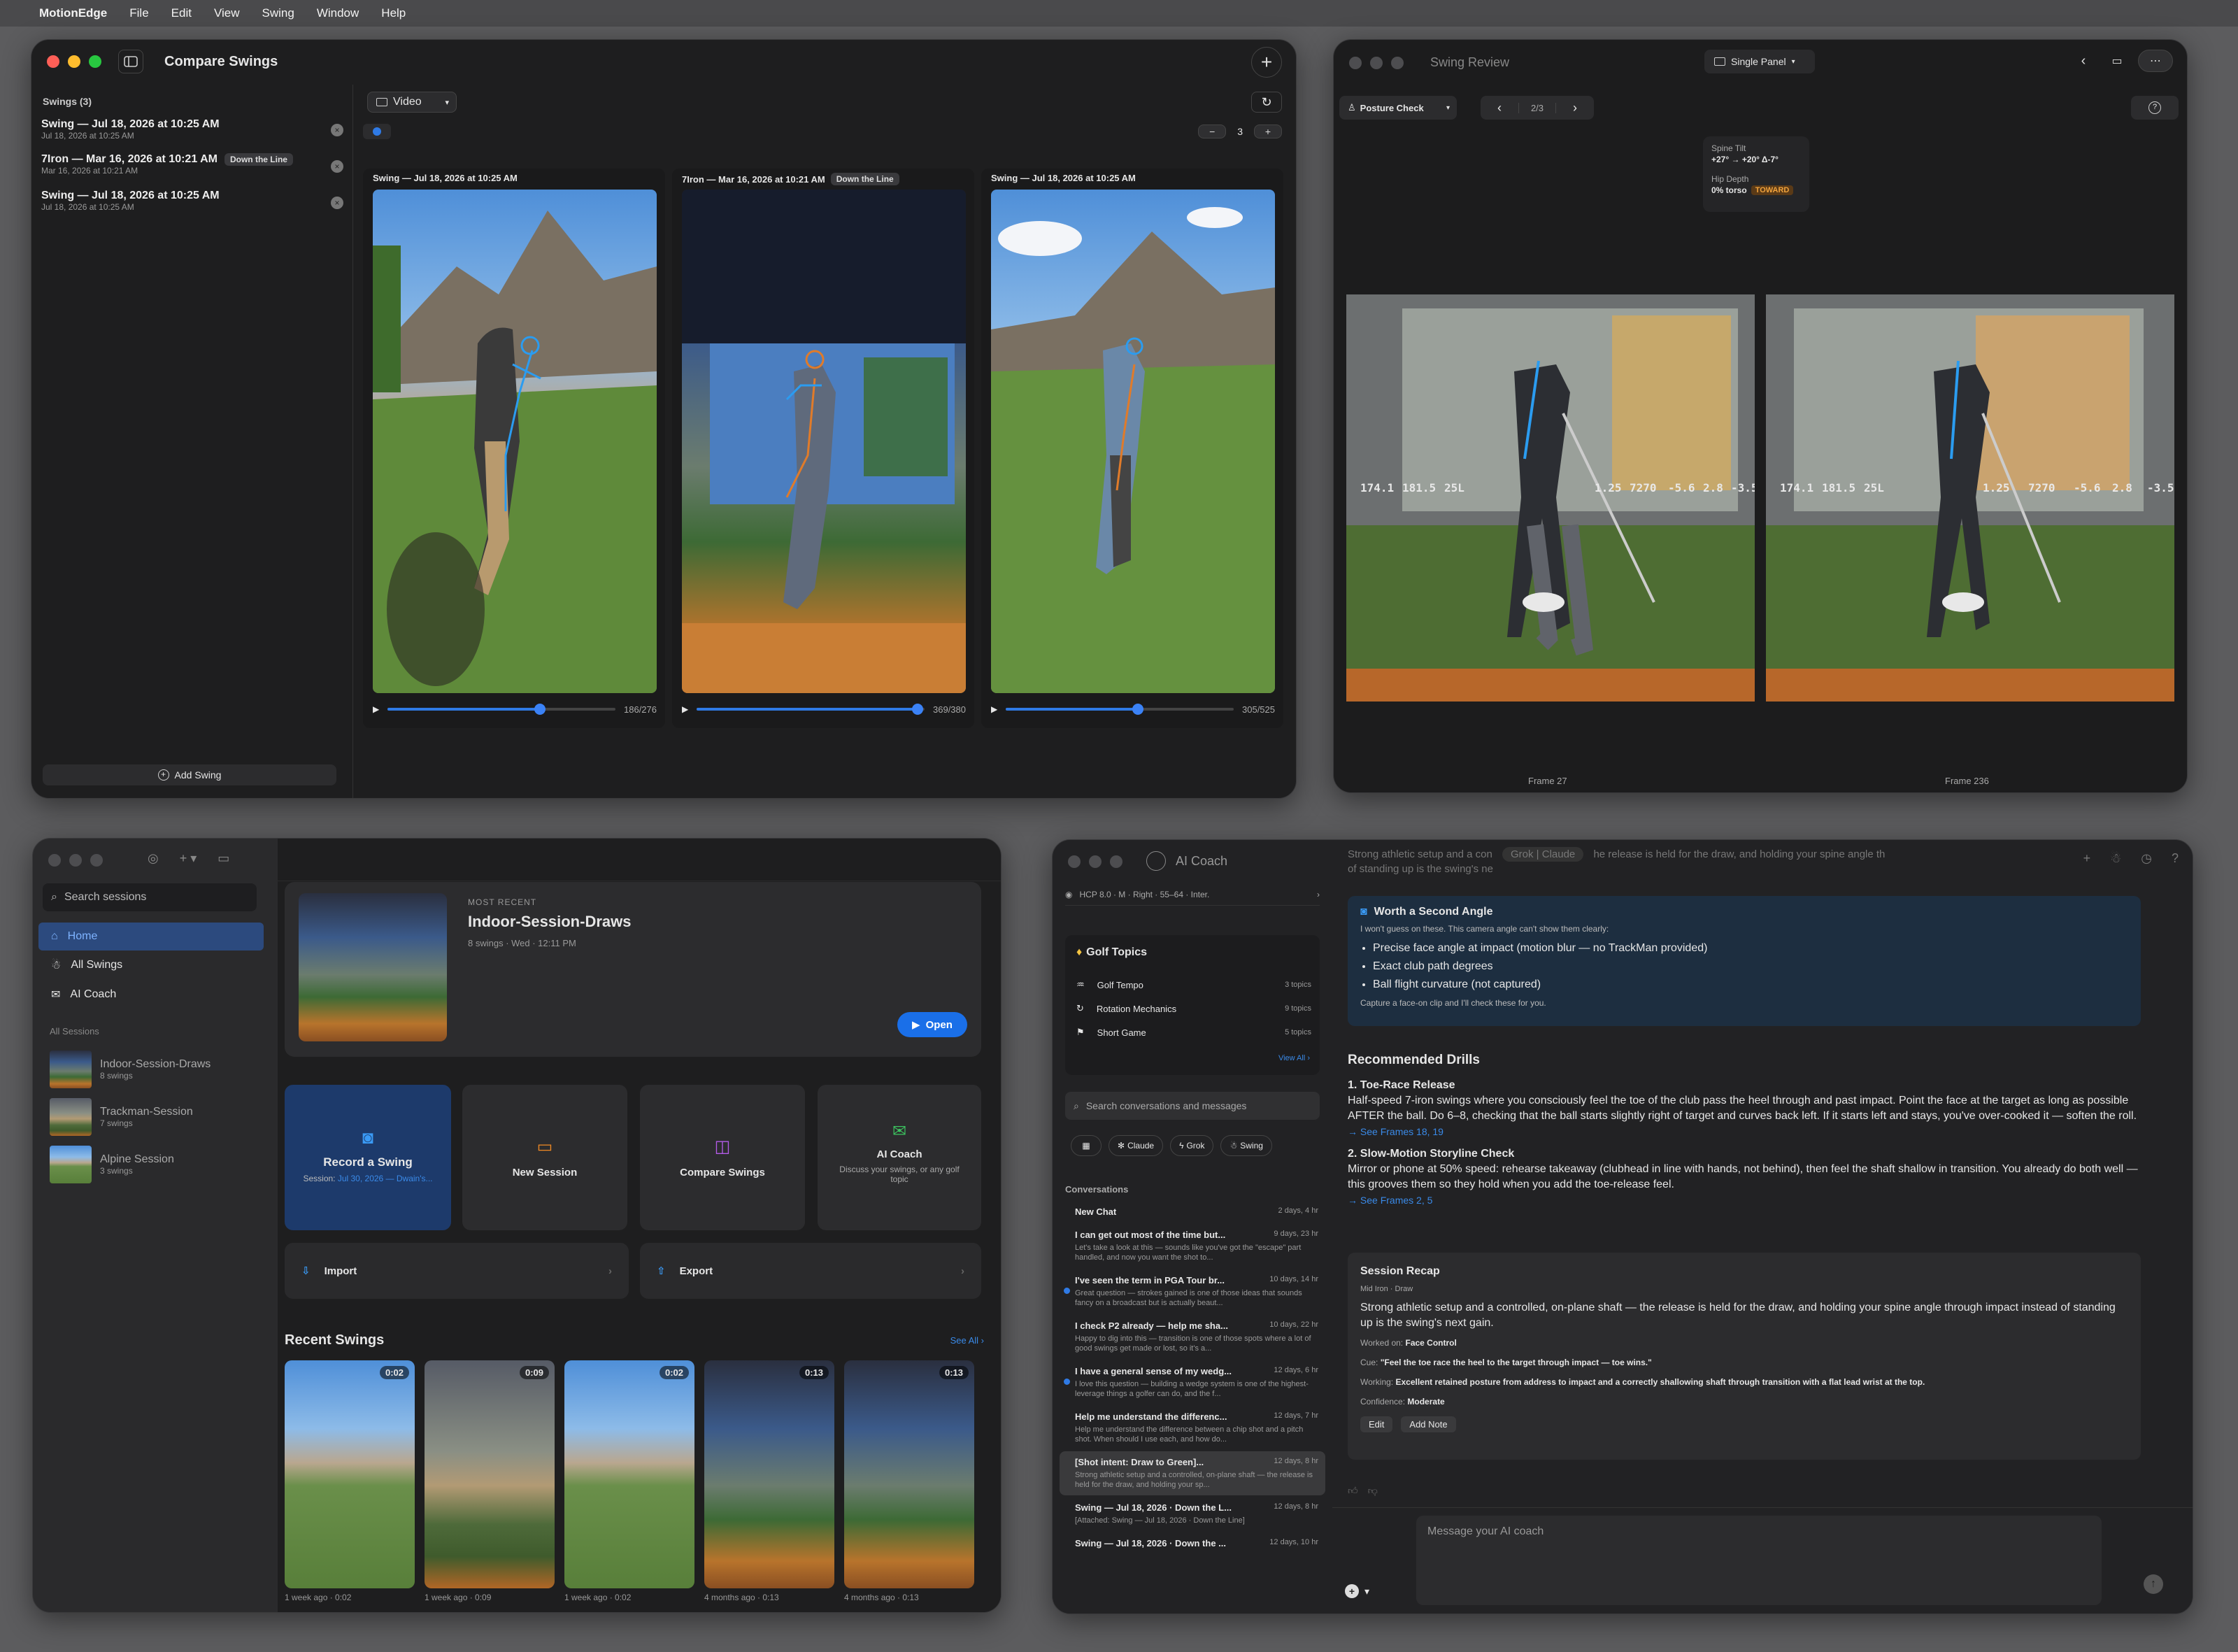 The width and height of the screenshot is (2238, 1652). What do you see at coordinates (2115, 858) in the screenshot?
I see `golfer-icon: ☃` at bounding box center [2115, 858].